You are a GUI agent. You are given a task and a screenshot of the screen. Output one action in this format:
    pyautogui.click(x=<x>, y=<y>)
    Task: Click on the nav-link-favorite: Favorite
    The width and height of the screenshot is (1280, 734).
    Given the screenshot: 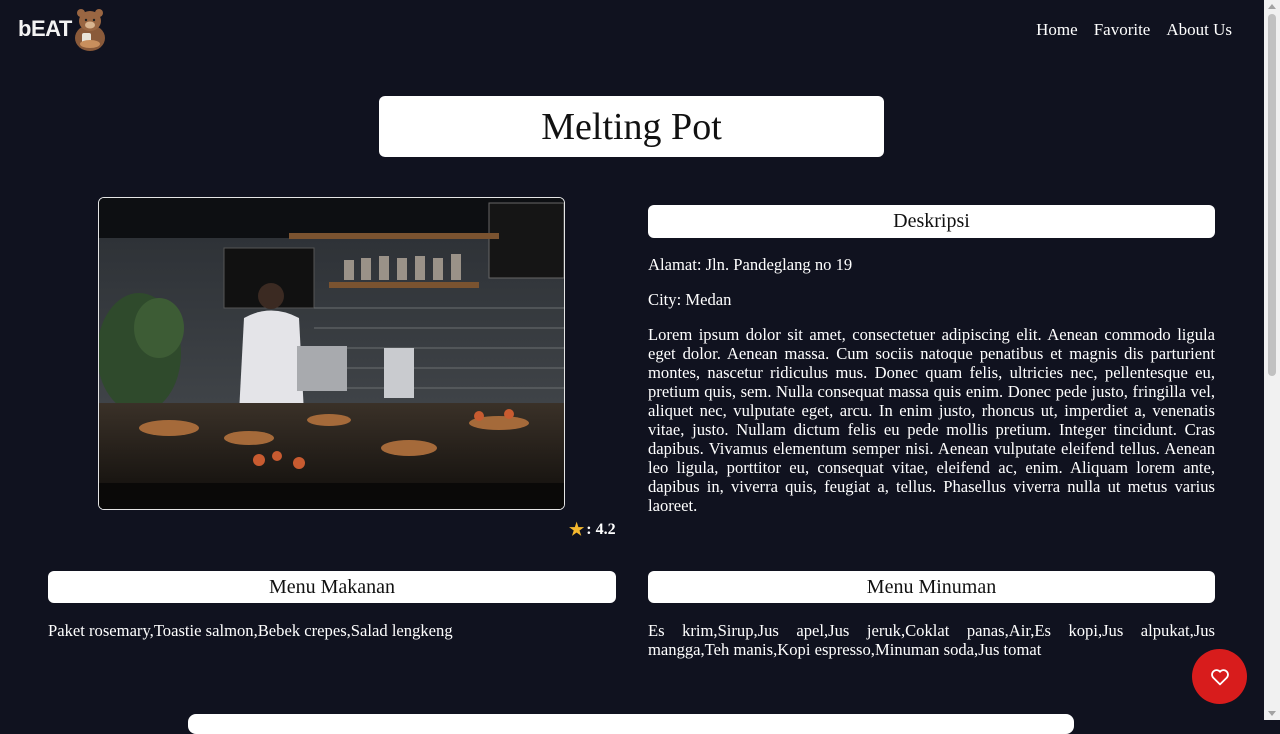 What is the action you would take?
    pyautogui.click(x=1122, y=30)
    